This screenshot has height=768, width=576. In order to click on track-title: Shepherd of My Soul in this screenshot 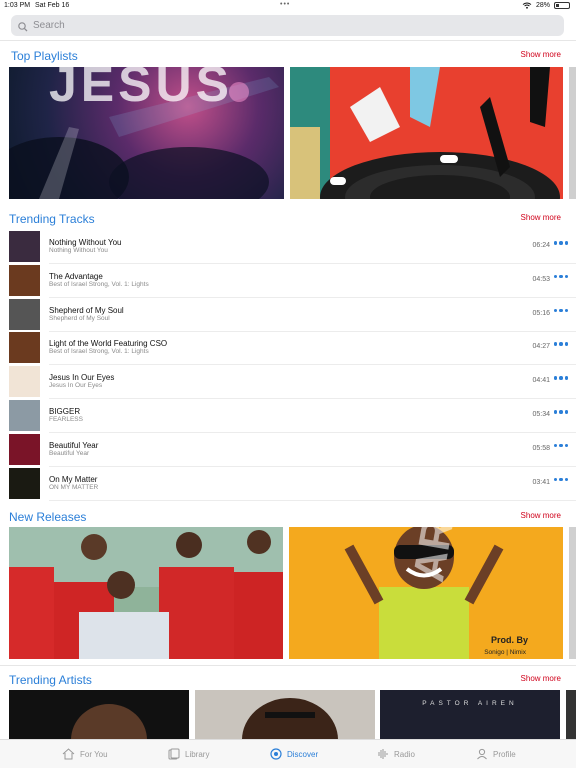, I will do `click(86, 310)`.